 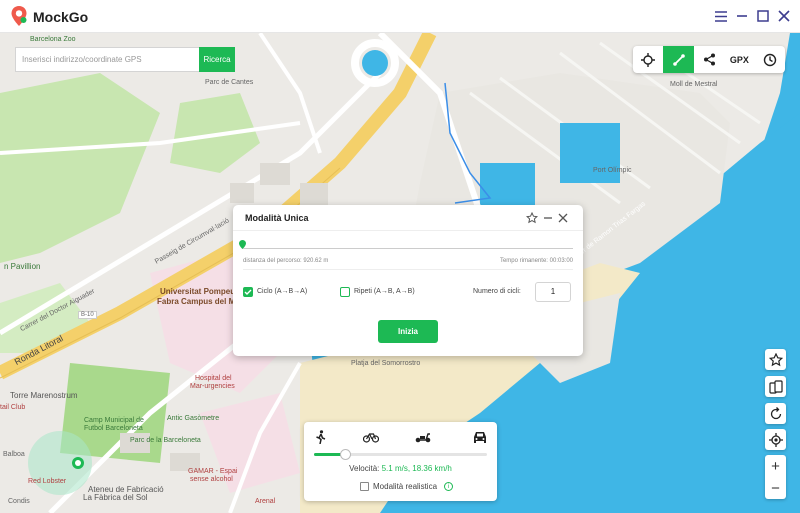 What do you see at coordinates (217, 59) in the screenshot?
I see `search-button: Ricerca` at bounding box center [217, 59].